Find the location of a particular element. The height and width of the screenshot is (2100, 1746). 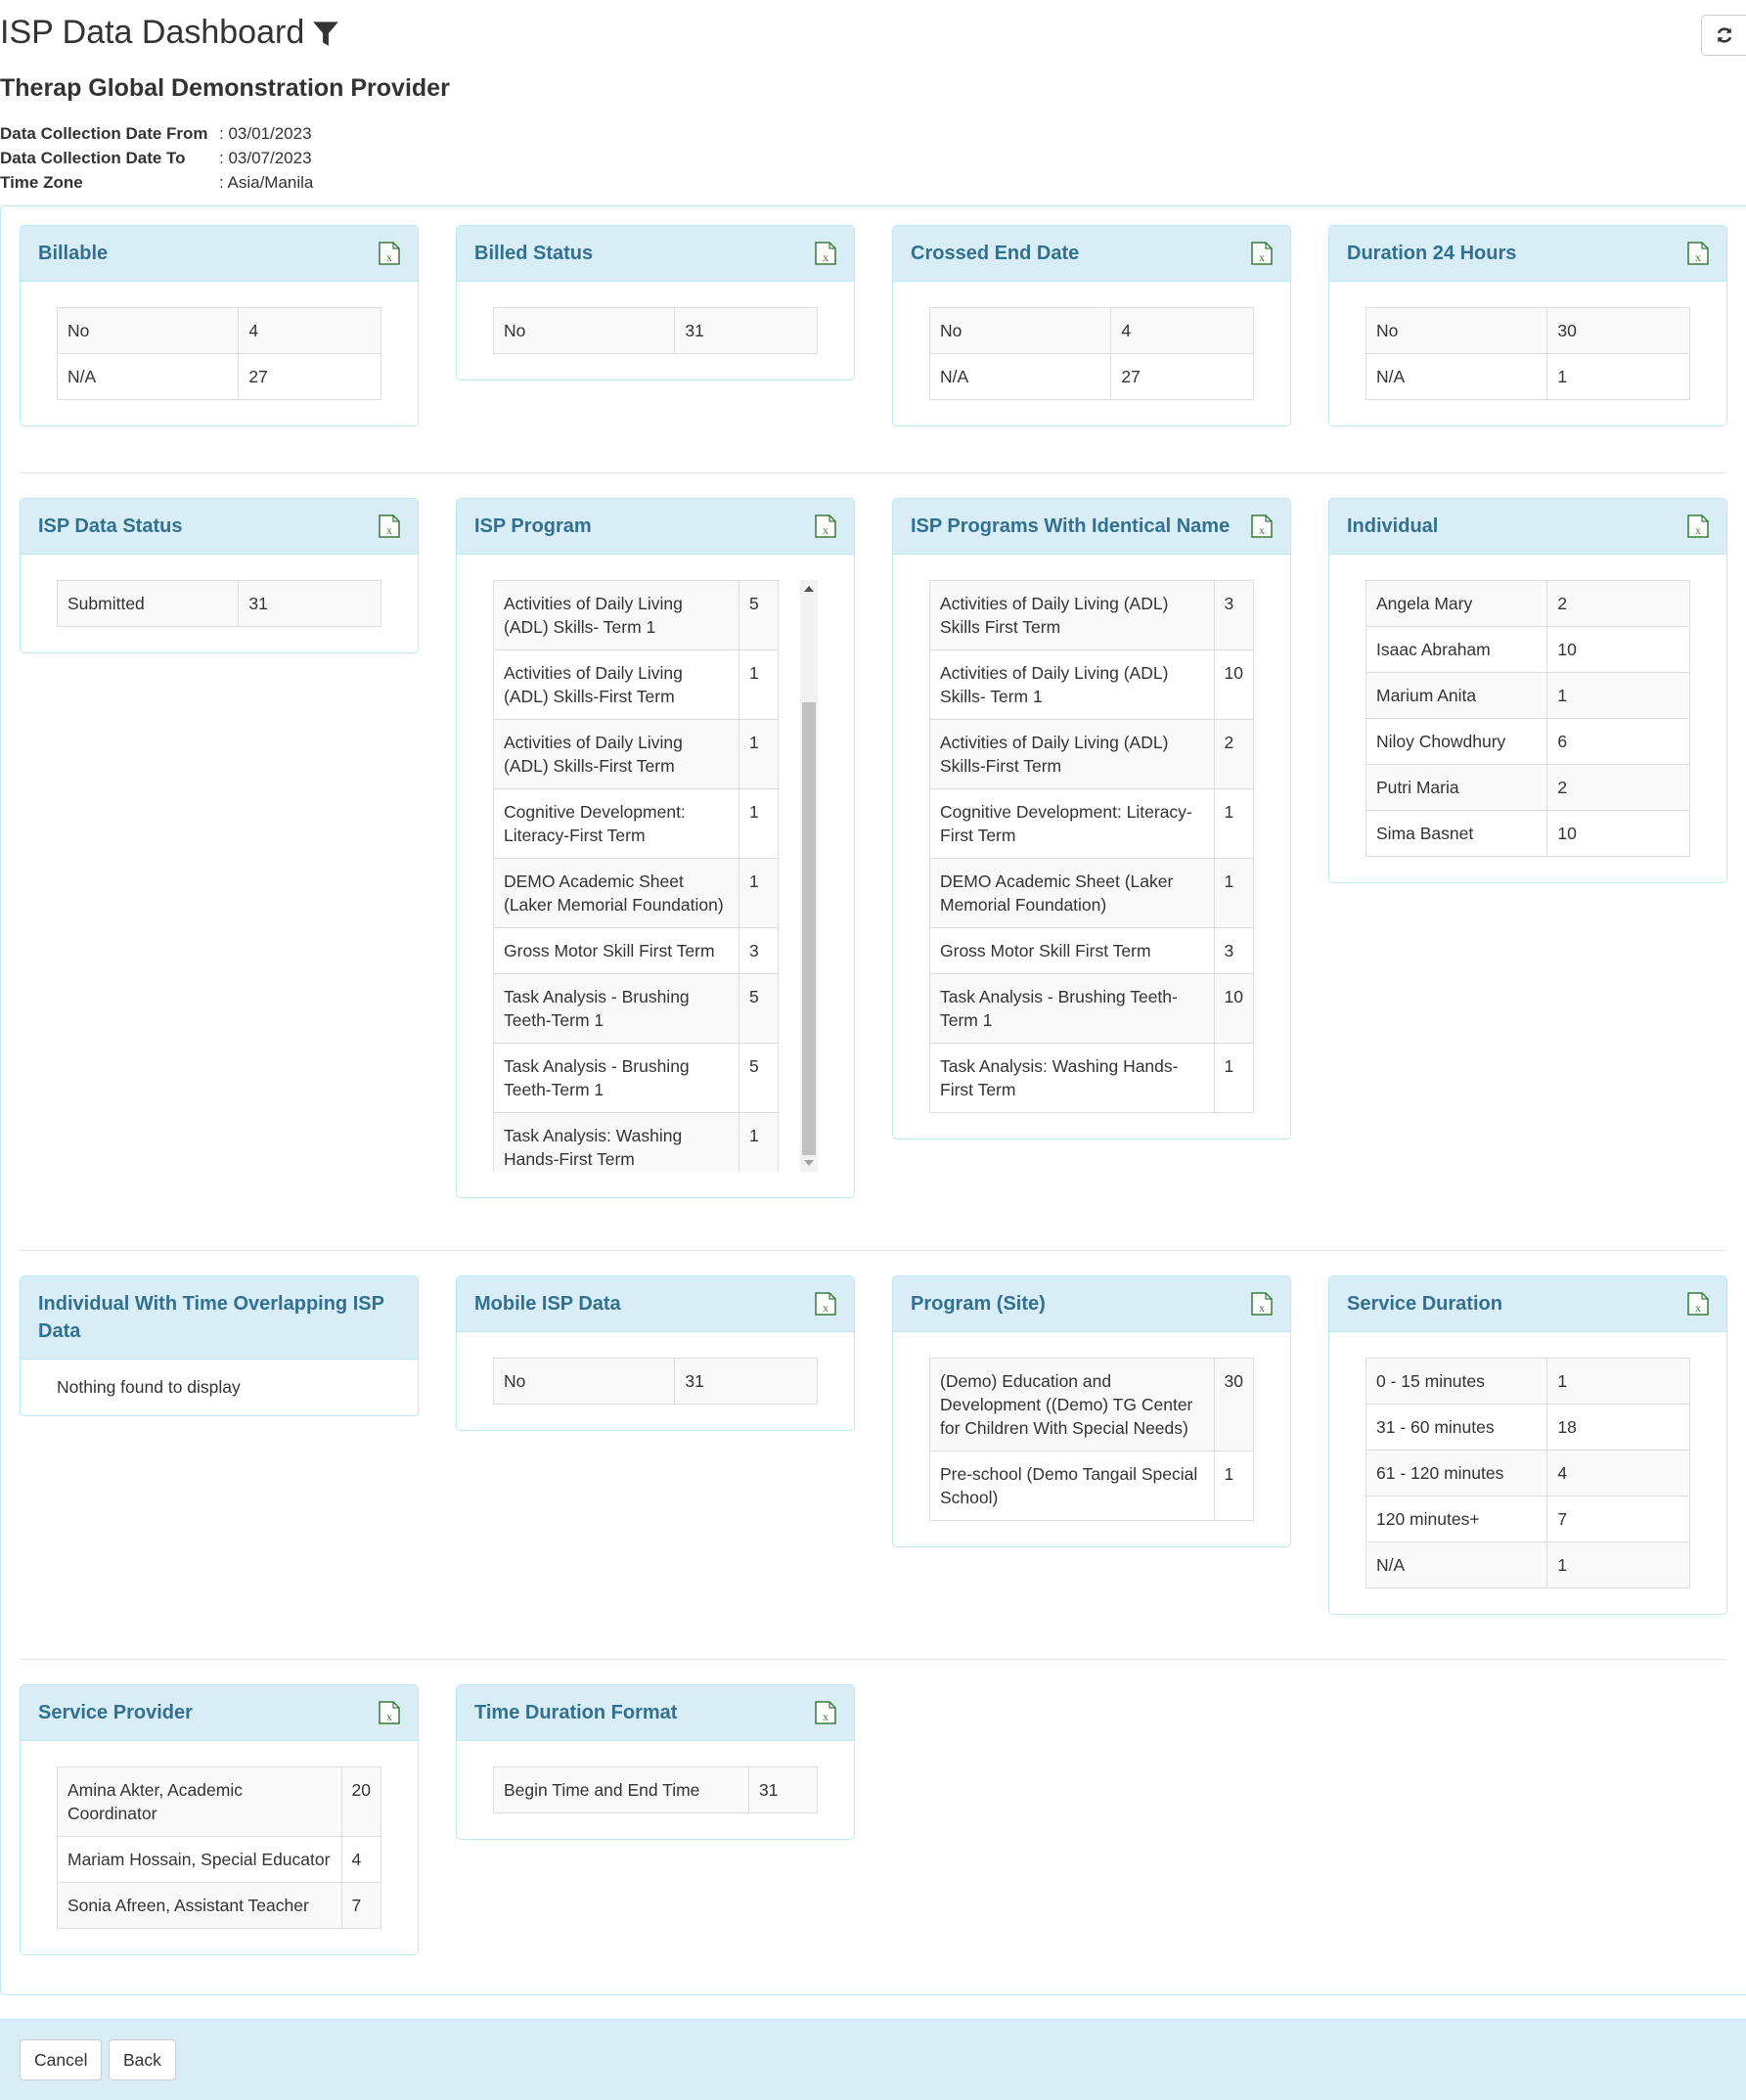

table-row: Task Analysis - Brushing Teeth-Term 1 10 is located at coordinates (1092, 1008).